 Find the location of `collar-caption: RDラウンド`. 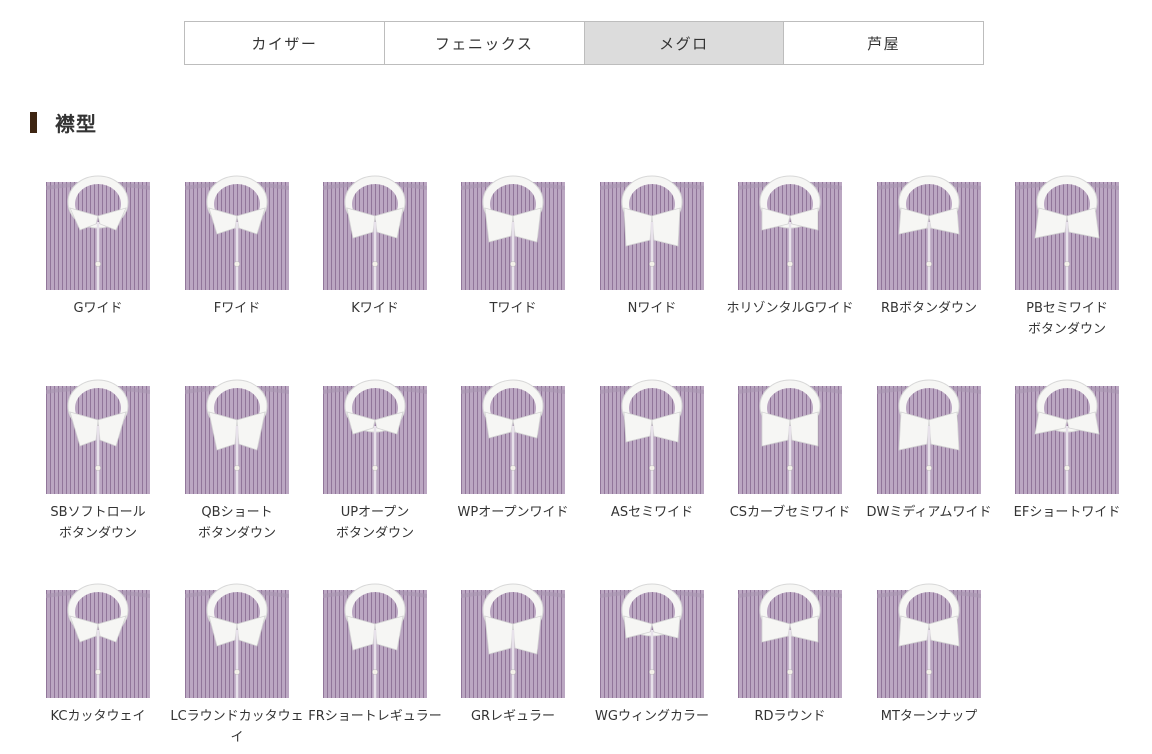

collar-caption: RDラウンド is located at coordinates (790, 716).